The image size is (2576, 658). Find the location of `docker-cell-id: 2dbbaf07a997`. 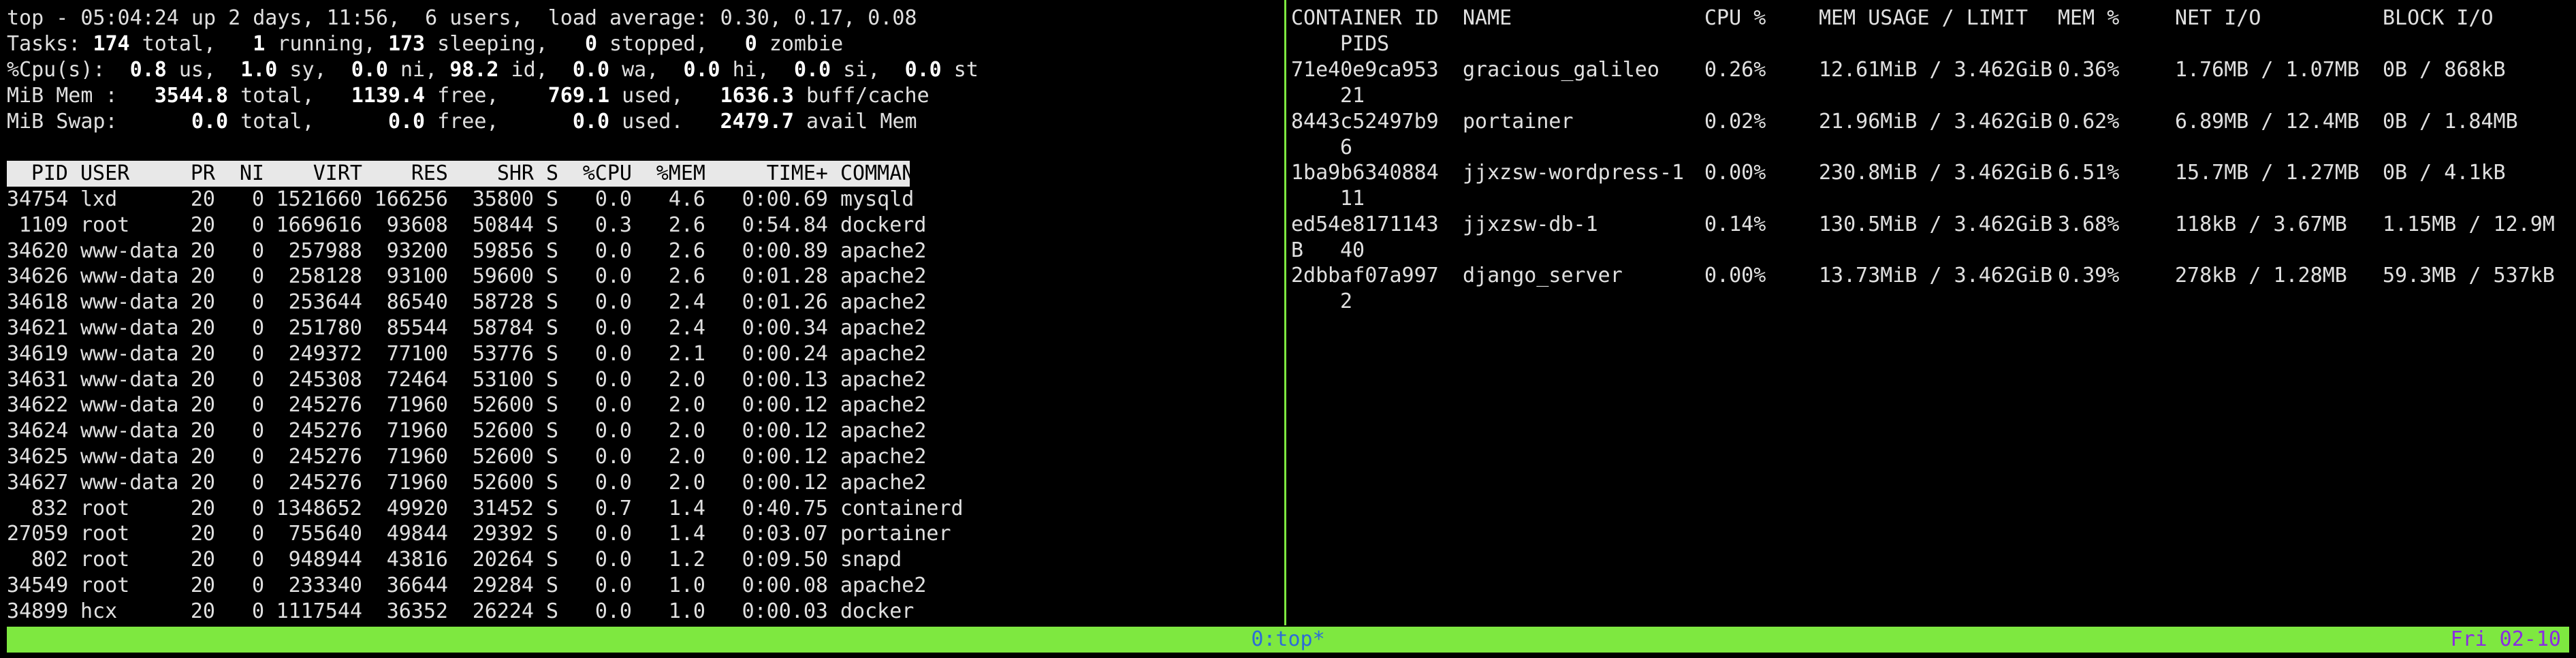

docker-cell-id: 2dbbaf07a997 is located at coordinates (1365, 276).